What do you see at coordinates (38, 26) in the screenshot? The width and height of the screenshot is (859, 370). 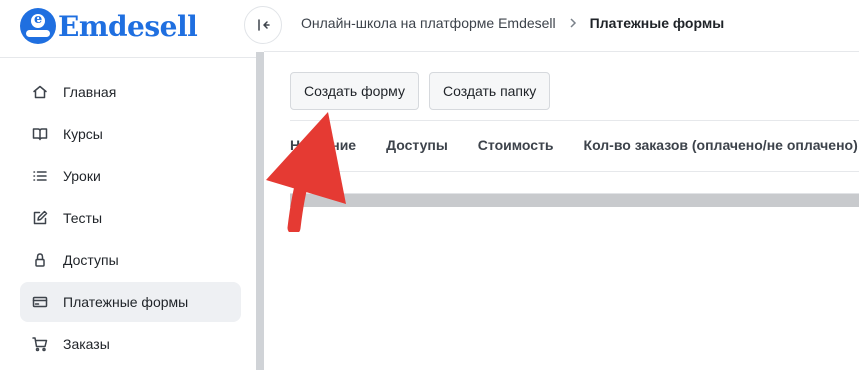 I see `logo-icon: e` at bounding box center [38, 26].